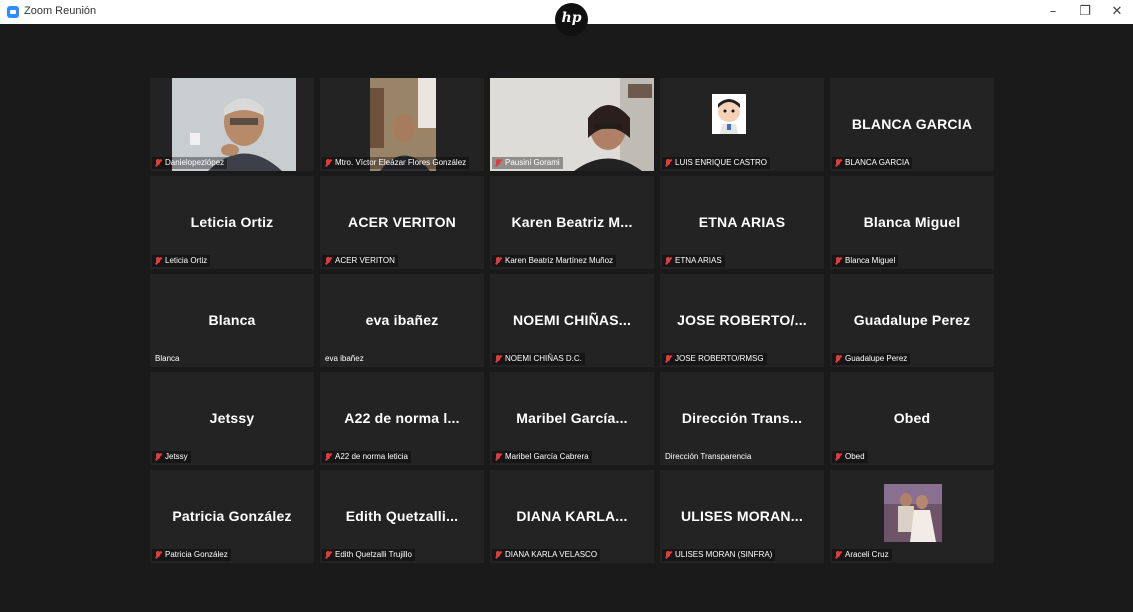 This screenshot has height=612, width=1133. I want to click on participant-tile: eva ibañez eva ibañez, so click(402, 320).